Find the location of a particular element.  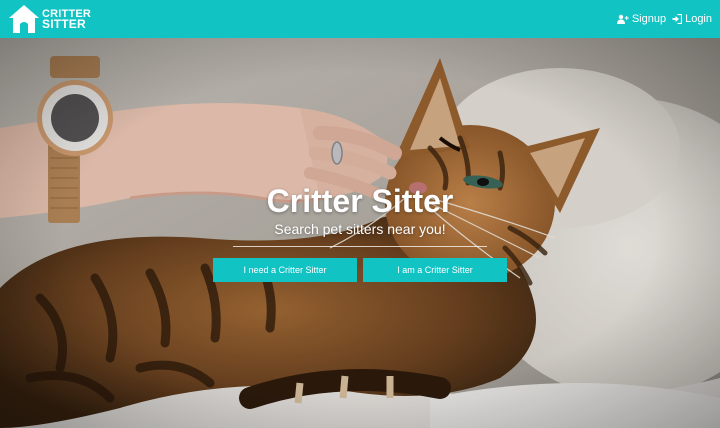

house-icon is located at coordinates (24, 19).